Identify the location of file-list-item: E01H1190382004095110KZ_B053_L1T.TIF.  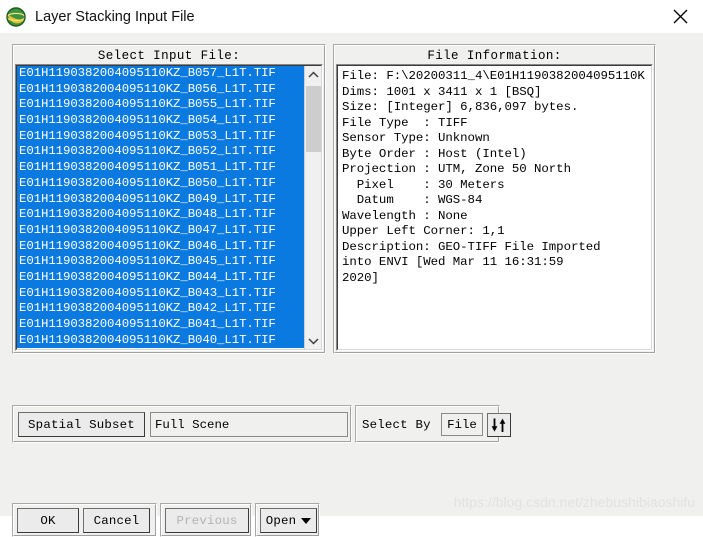
(160, 136).